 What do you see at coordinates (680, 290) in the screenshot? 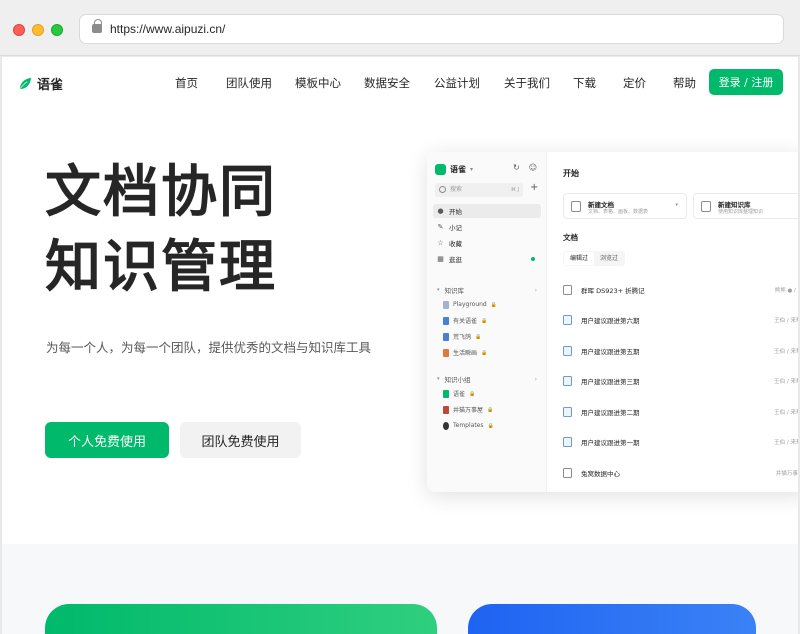
I see `doc-row: 群晖 DS923+ 折腾记 熊熊 ● / 🐱 /` at bounding box center [680, 290].